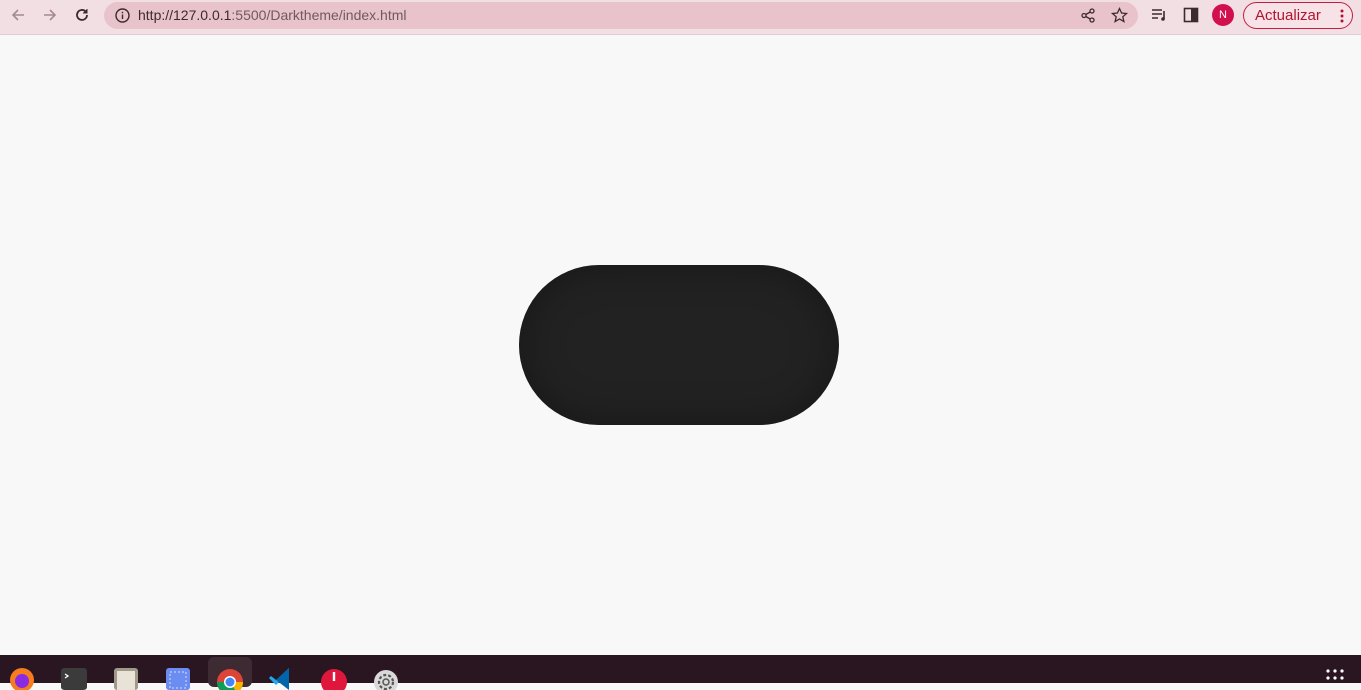 This screenshot has height=690, width=1361. Describe the element at coordinates (680, 672) in the screenshot. I see `taskbar` at that location.